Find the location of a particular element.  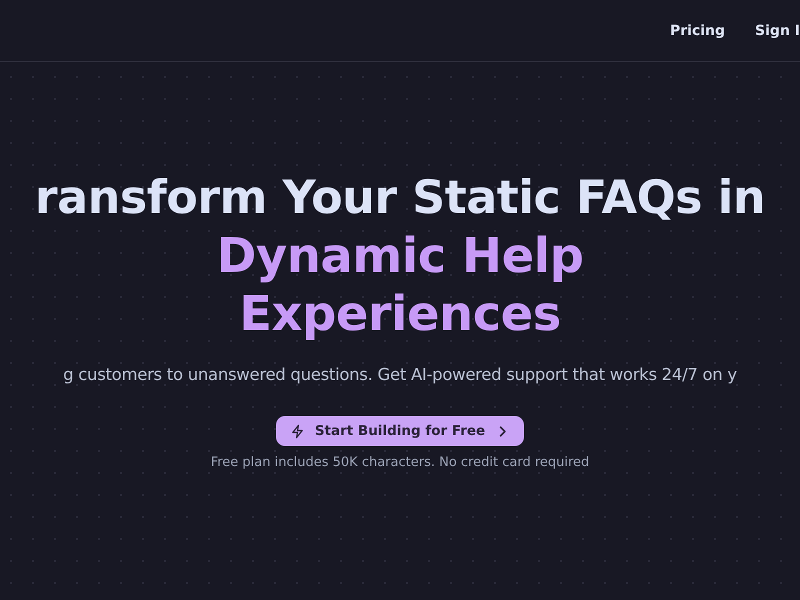

hero-headline-accent: Experiences is located at coordinates (400, 314).